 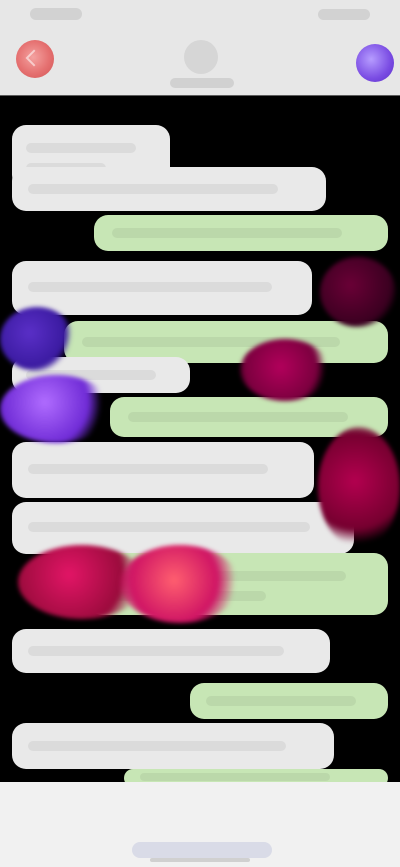 I want to click on home-indicator, so click(x=200, y=860).